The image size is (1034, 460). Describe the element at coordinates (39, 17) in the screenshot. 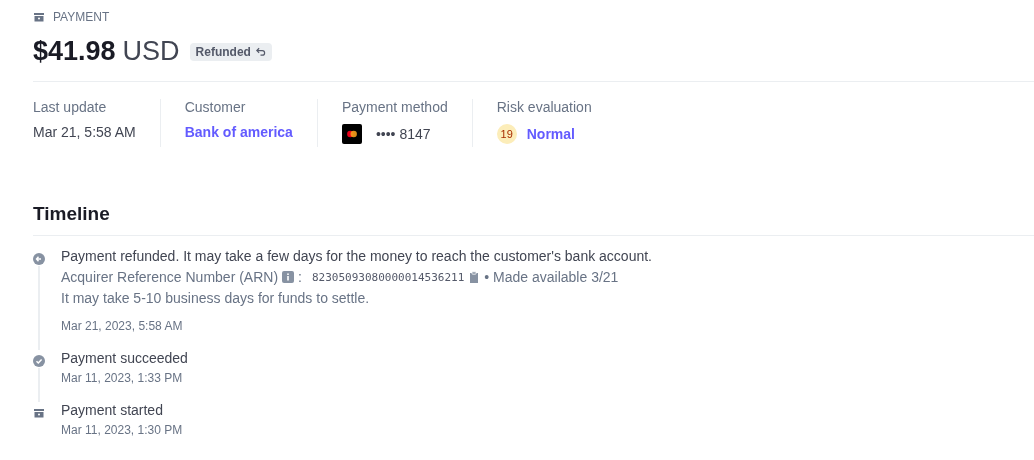

I see `payment-icon` at that location.